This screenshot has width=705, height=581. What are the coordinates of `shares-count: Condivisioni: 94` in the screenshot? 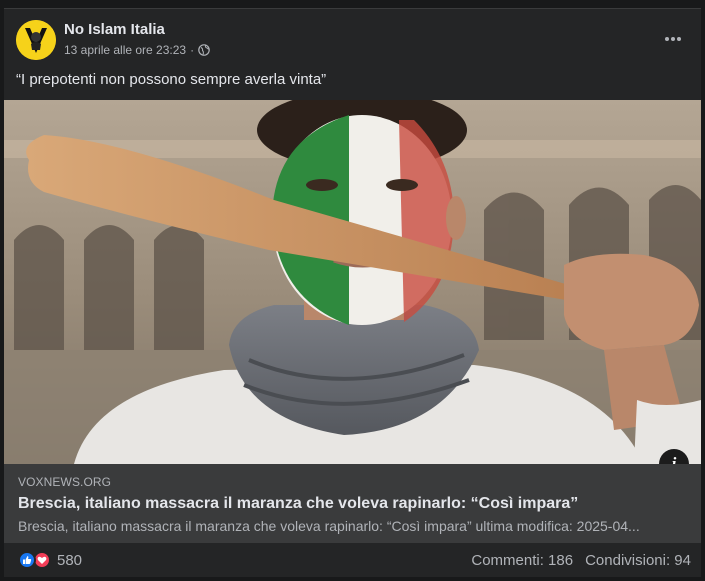 It's located at (638, 560).